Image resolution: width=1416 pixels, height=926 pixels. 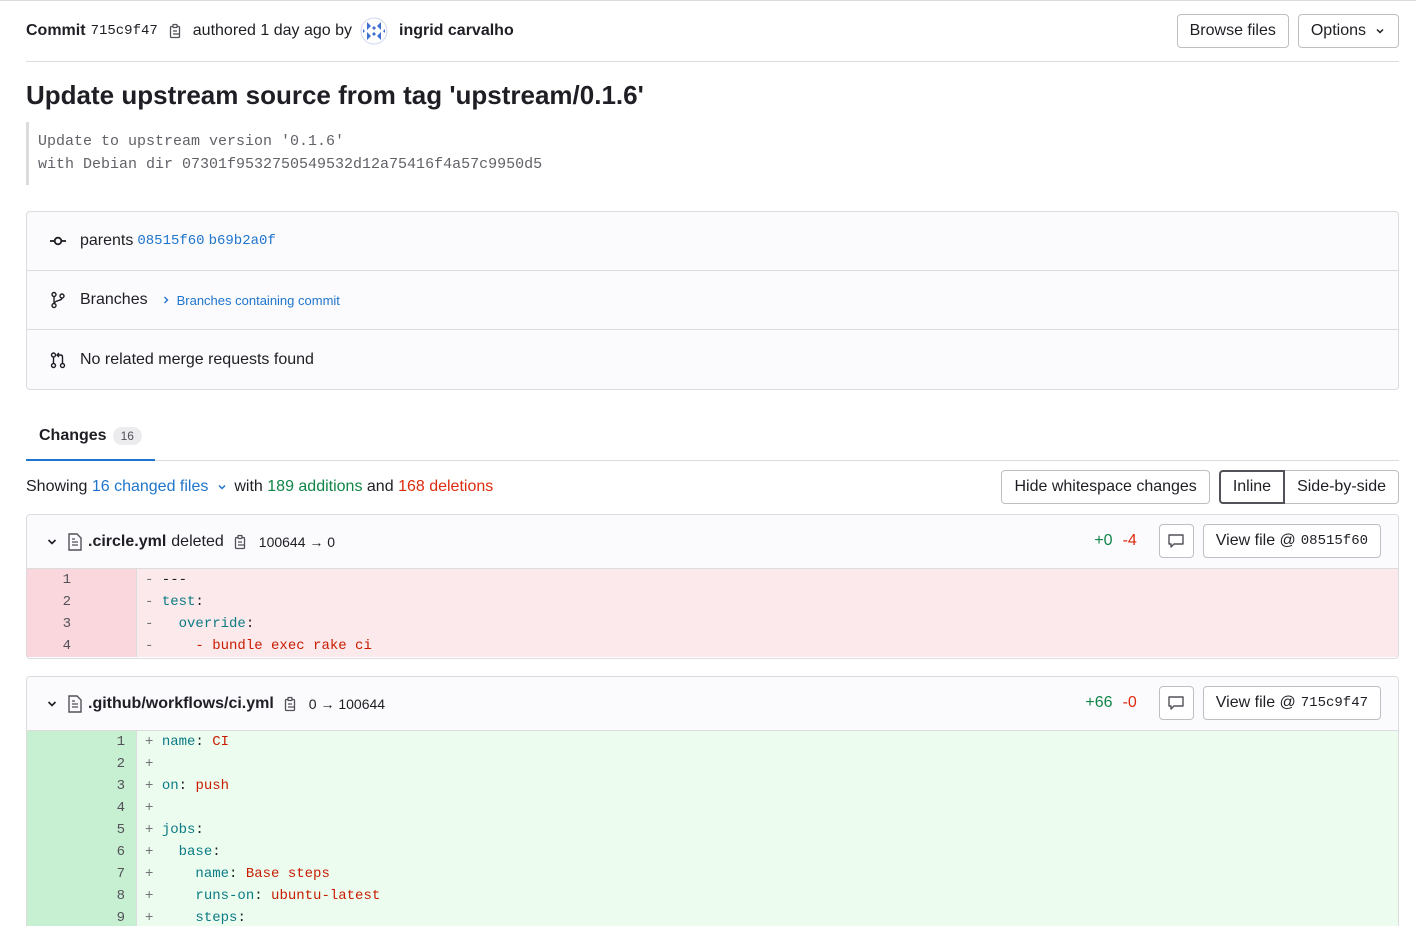 What do you see at coordinates (1342, 487) in the screenshot?
I see `side-by-side-view-button: Side-by-side` at bounding box center [1342, 487].